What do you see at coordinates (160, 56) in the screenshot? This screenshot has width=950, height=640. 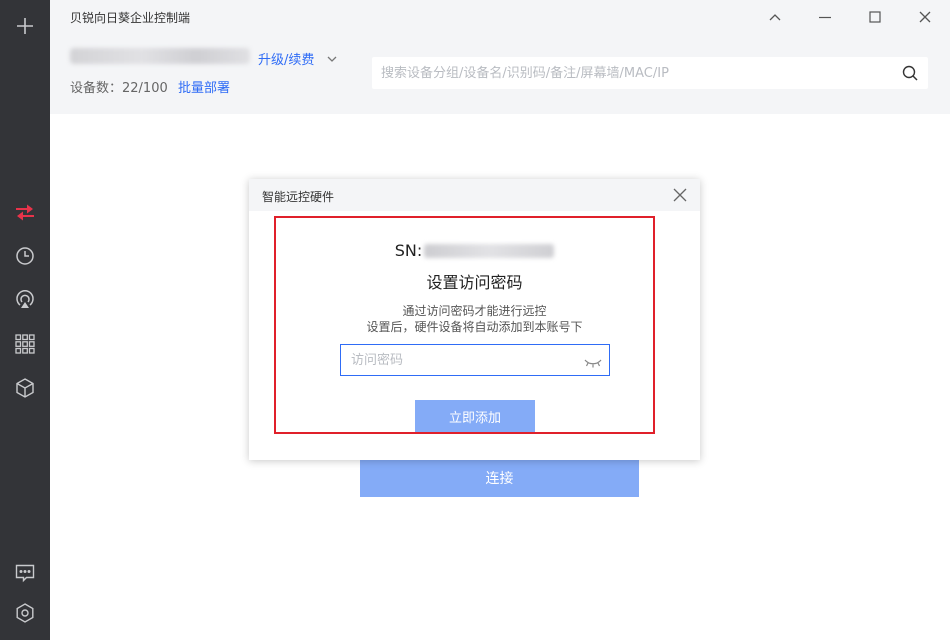 I see `account-name` at bounding box center [160, 56].